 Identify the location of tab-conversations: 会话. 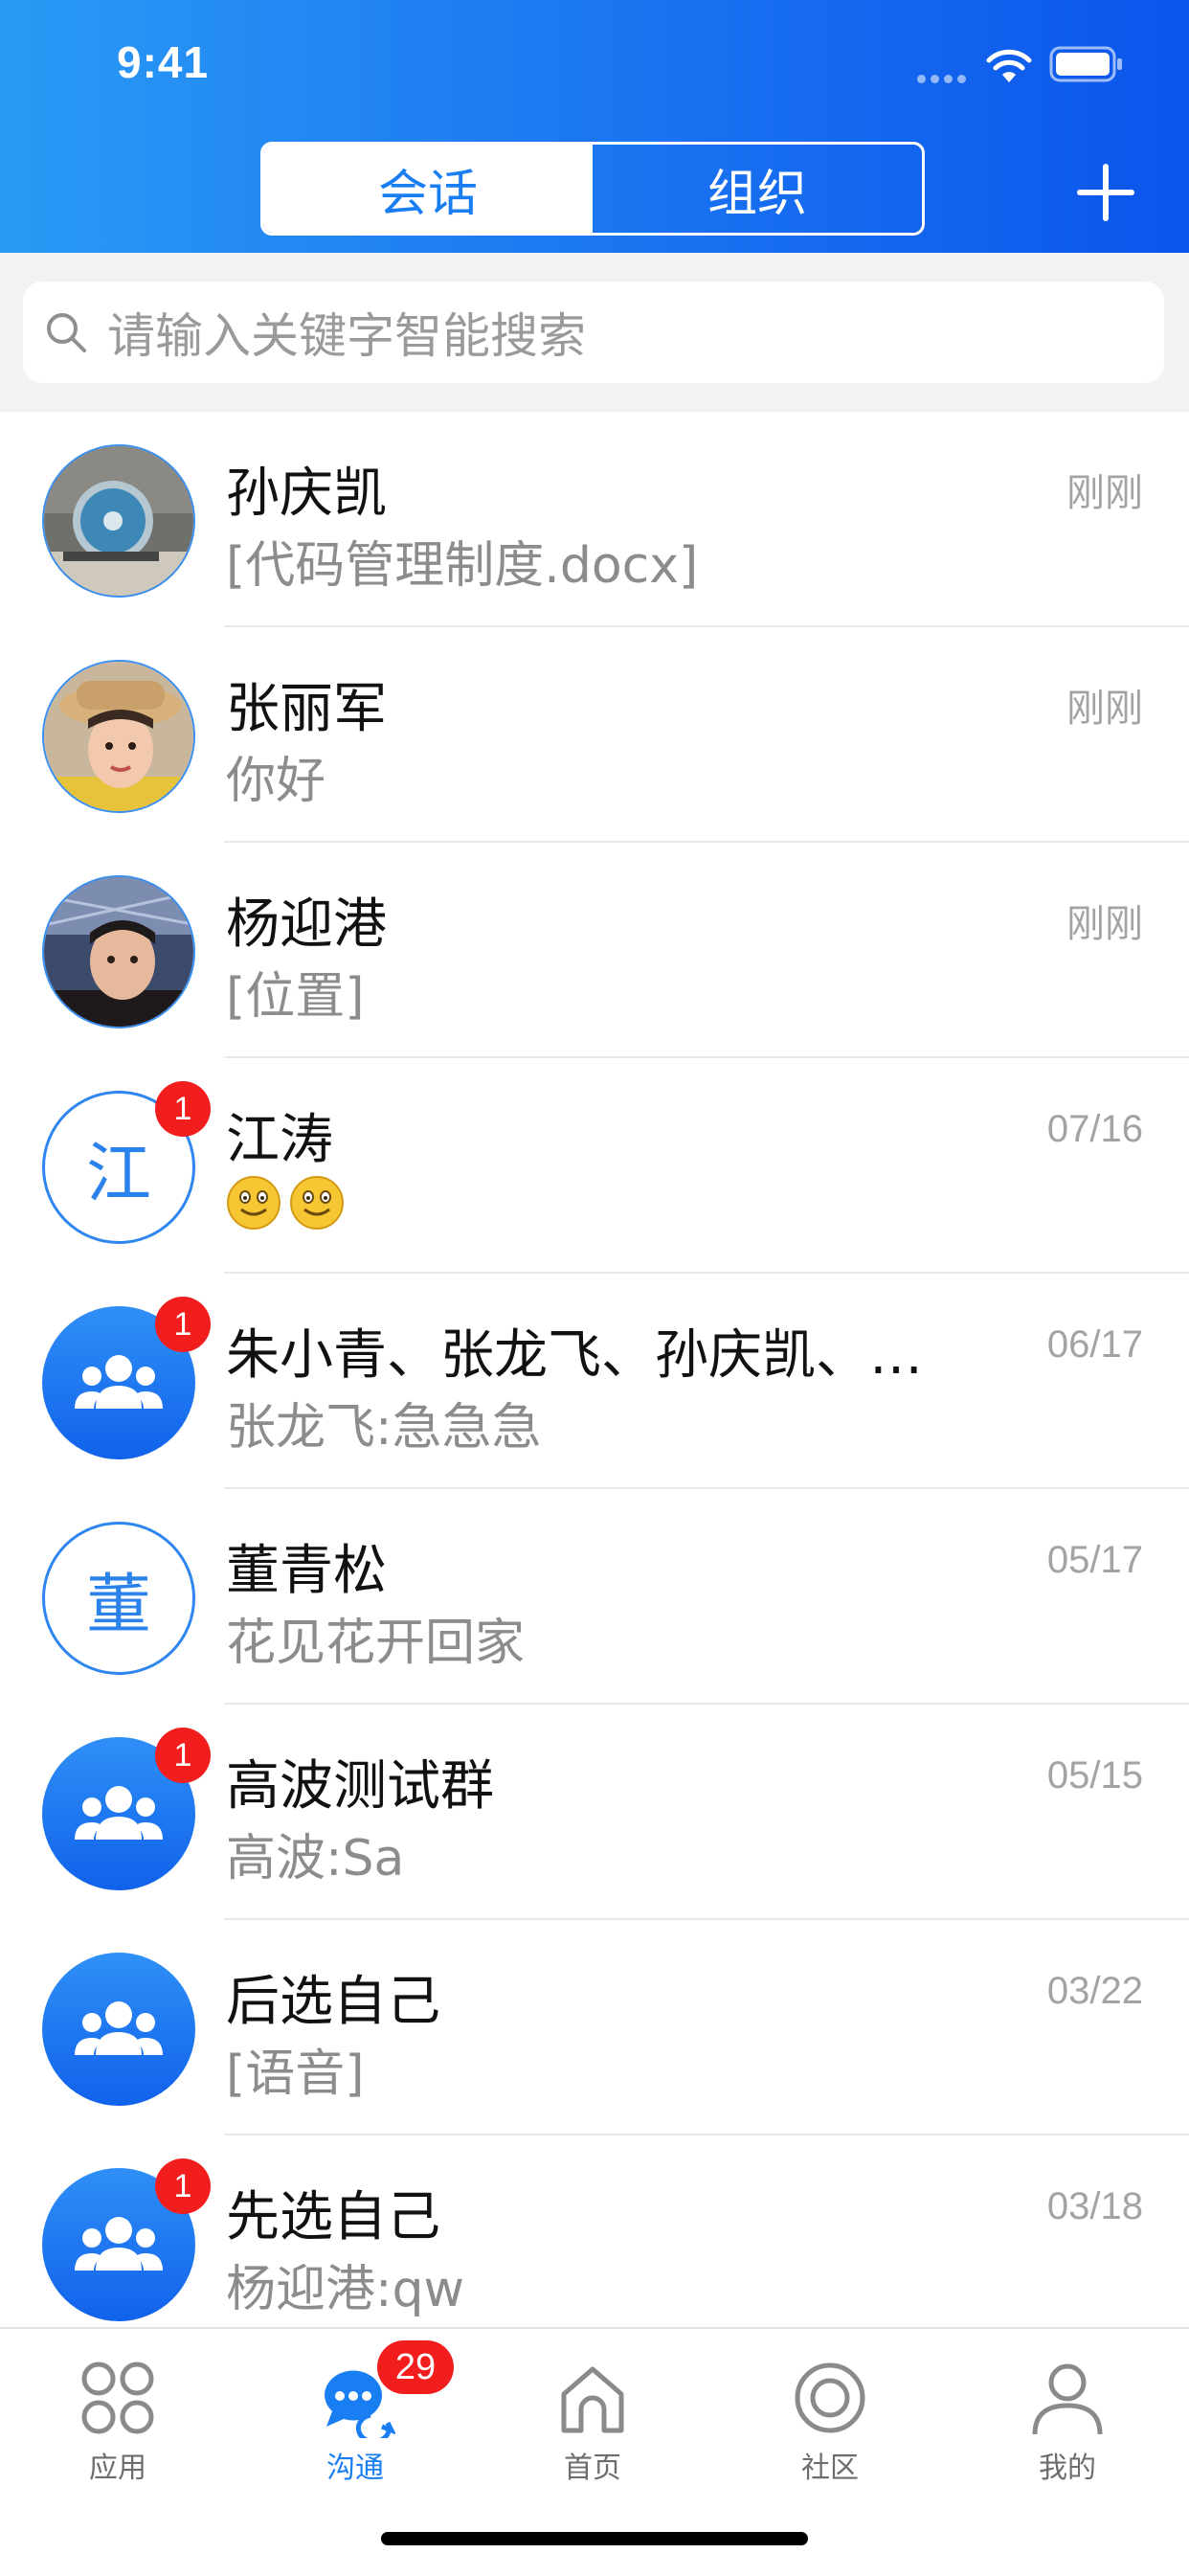
(428, 189).